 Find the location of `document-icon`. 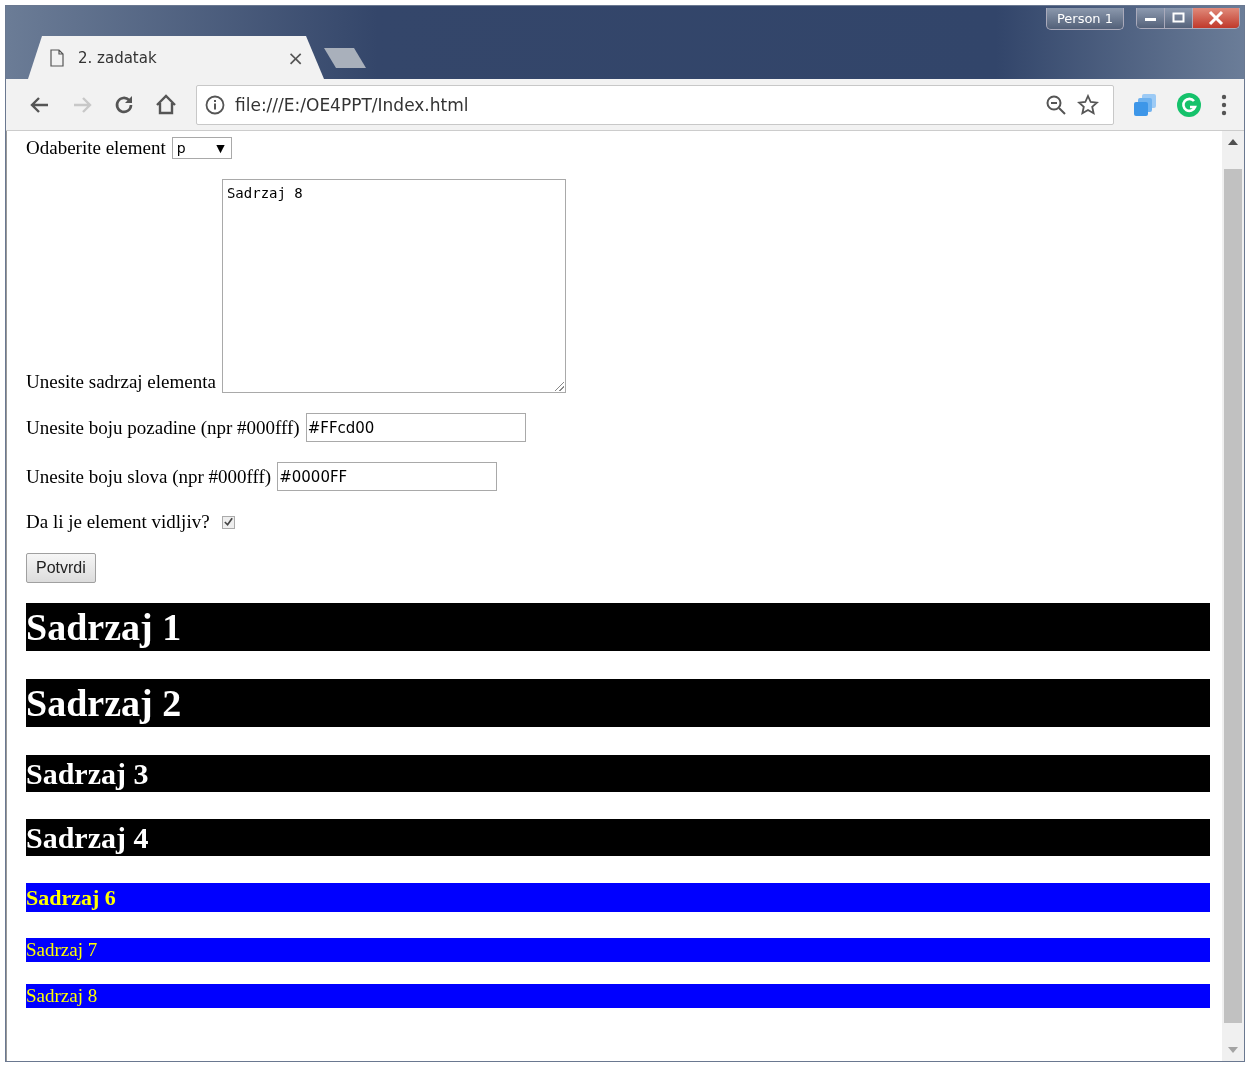

document-icon is located at coordinates (57, 57).